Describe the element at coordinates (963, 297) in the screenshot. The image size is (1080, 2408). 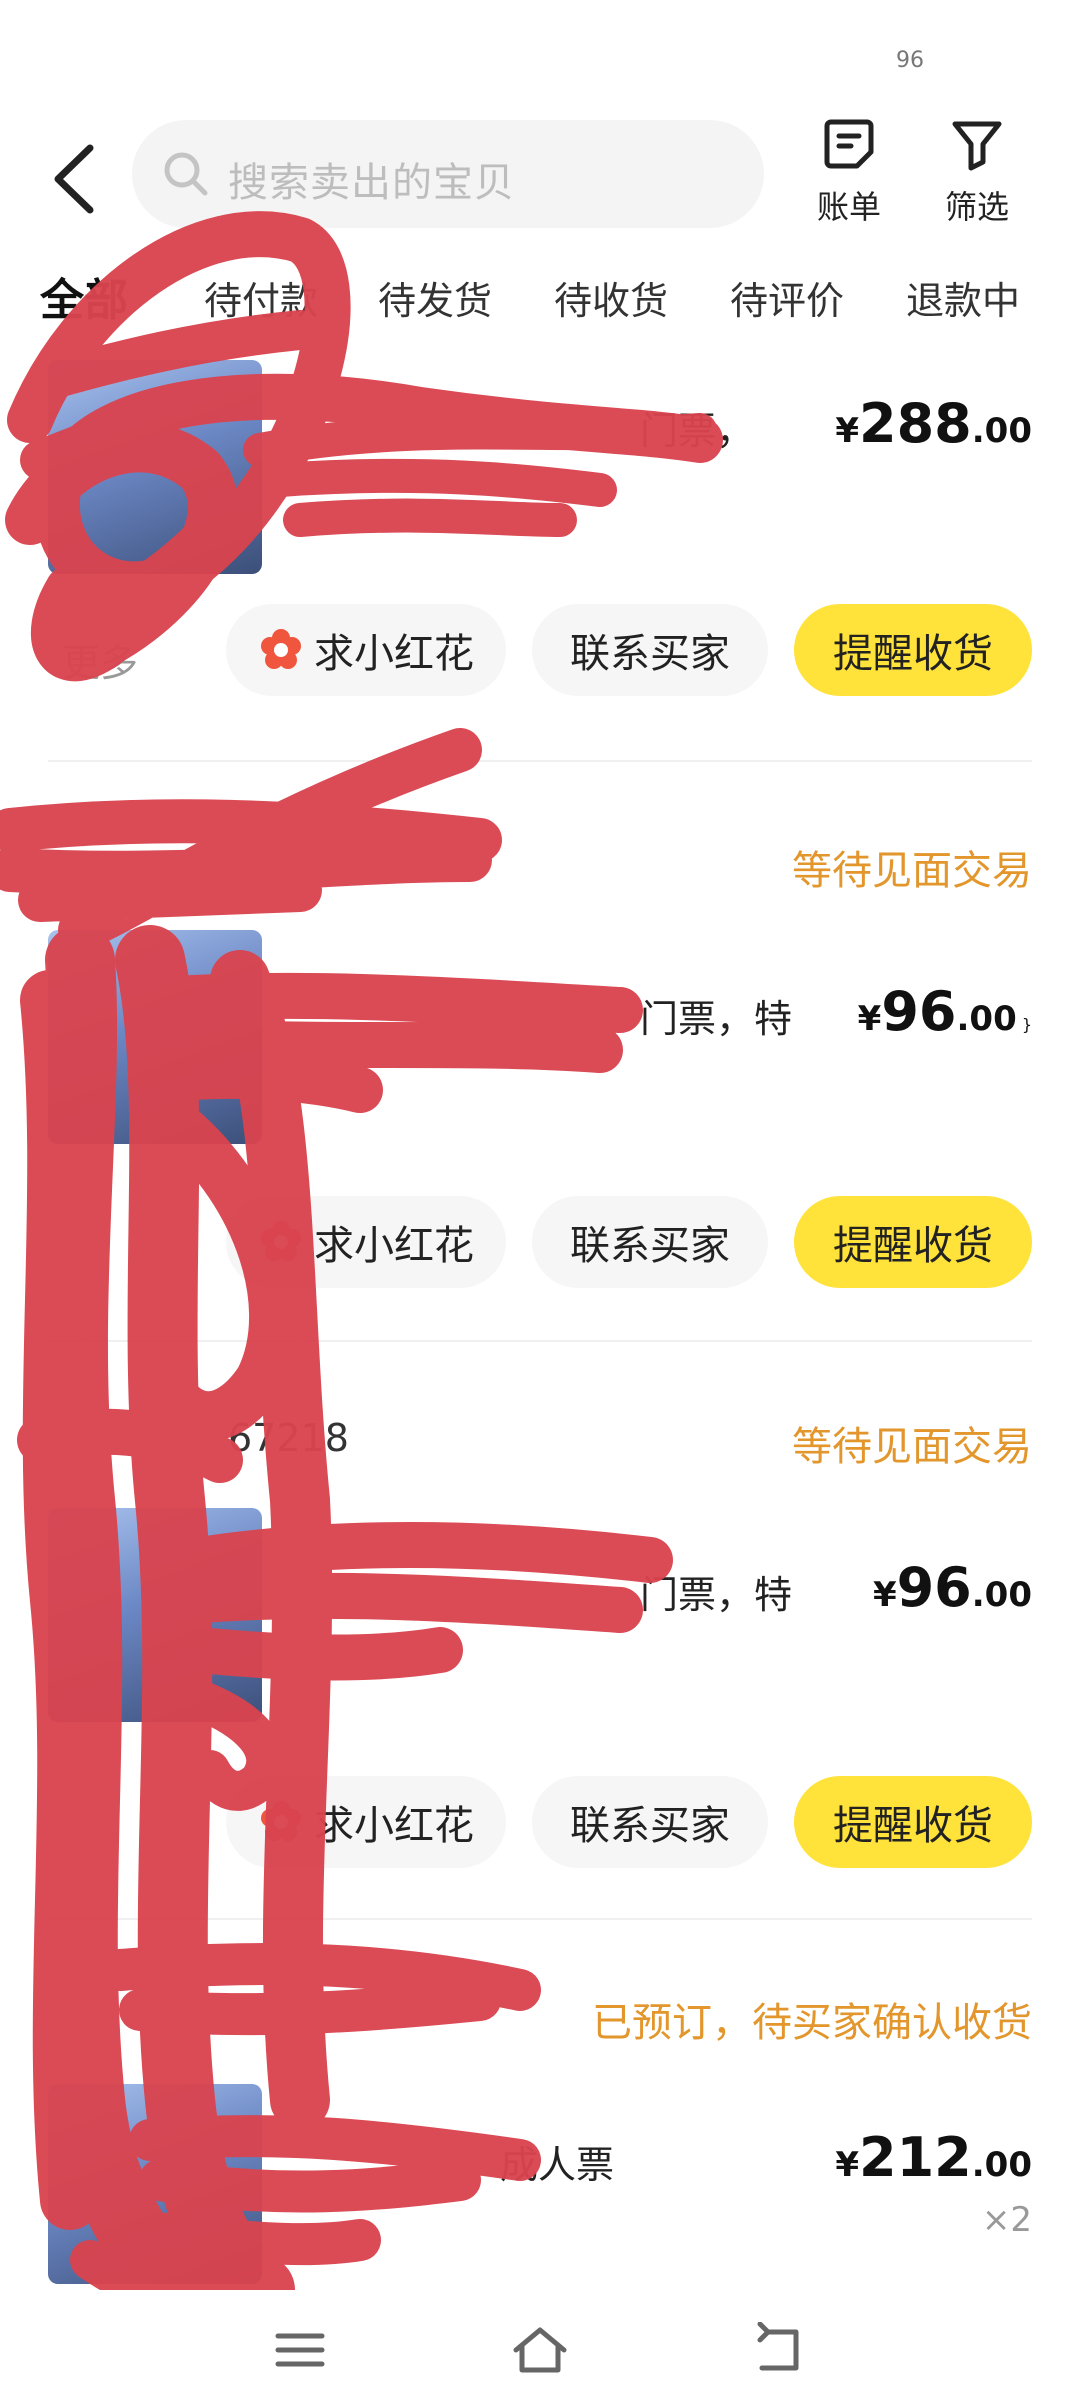
I see `tab-refunding: 退款中` at that location.